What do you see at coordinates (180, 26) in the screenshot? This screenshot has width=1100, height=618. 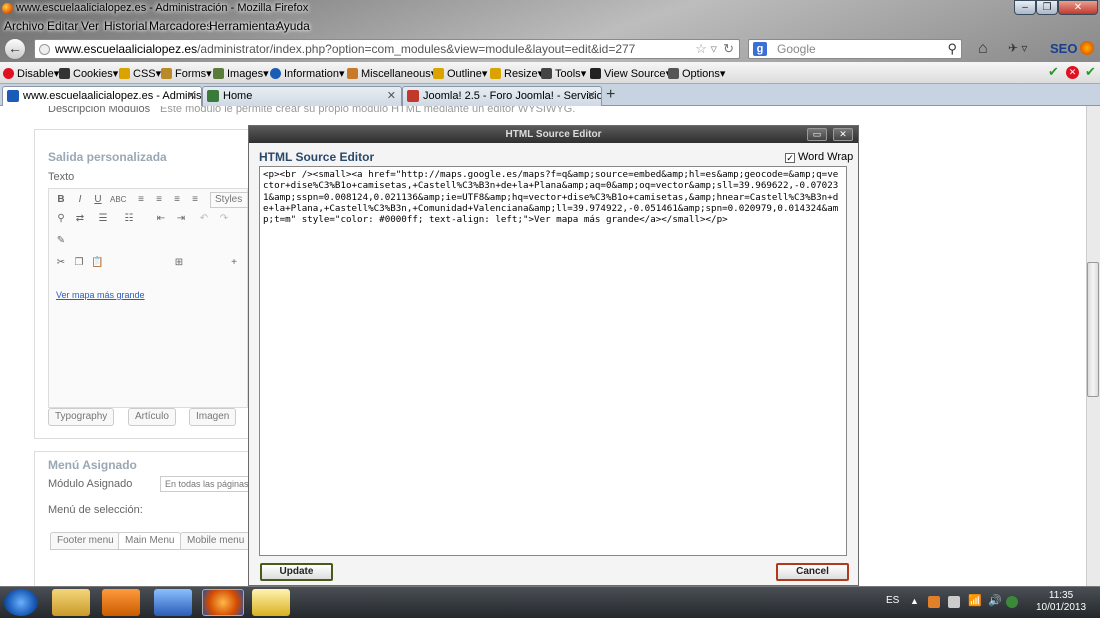 I see `menu-marcadores: Marcadores` at bounding box center [180, 26].